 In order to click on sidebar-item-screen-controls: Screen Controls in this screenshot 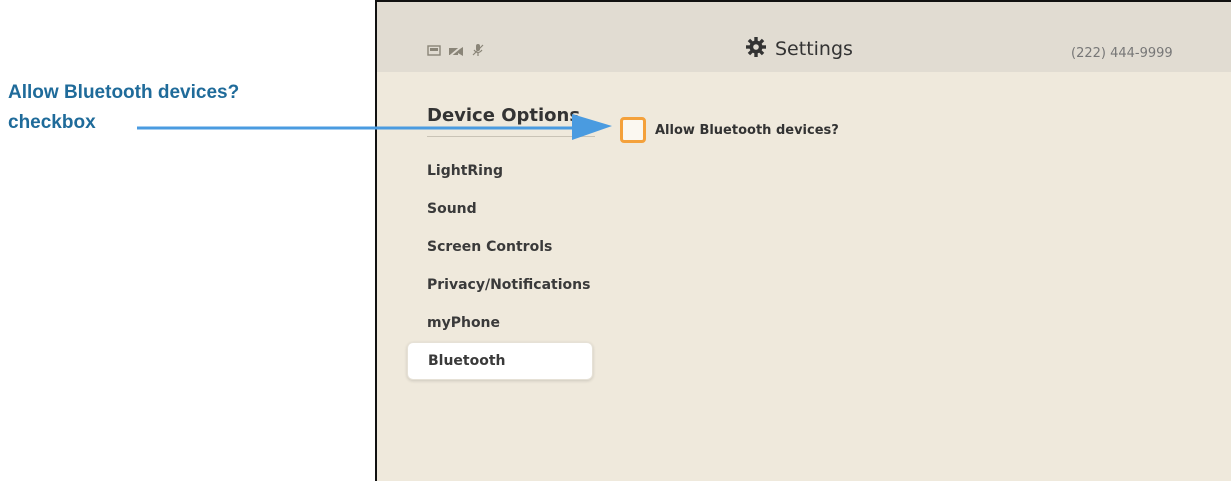, I will do `click(500, 247)`.